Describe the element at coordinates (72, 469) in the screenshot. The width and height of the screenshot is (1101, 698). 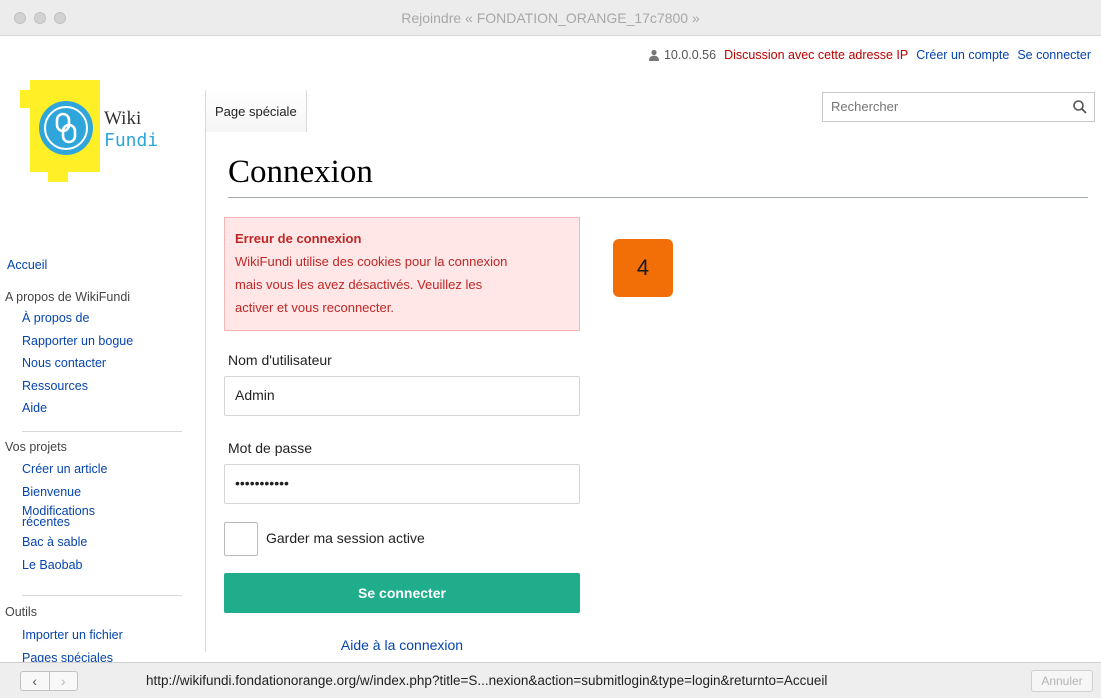
I see `sidebar-item-create-article: Créer un article` at that location.